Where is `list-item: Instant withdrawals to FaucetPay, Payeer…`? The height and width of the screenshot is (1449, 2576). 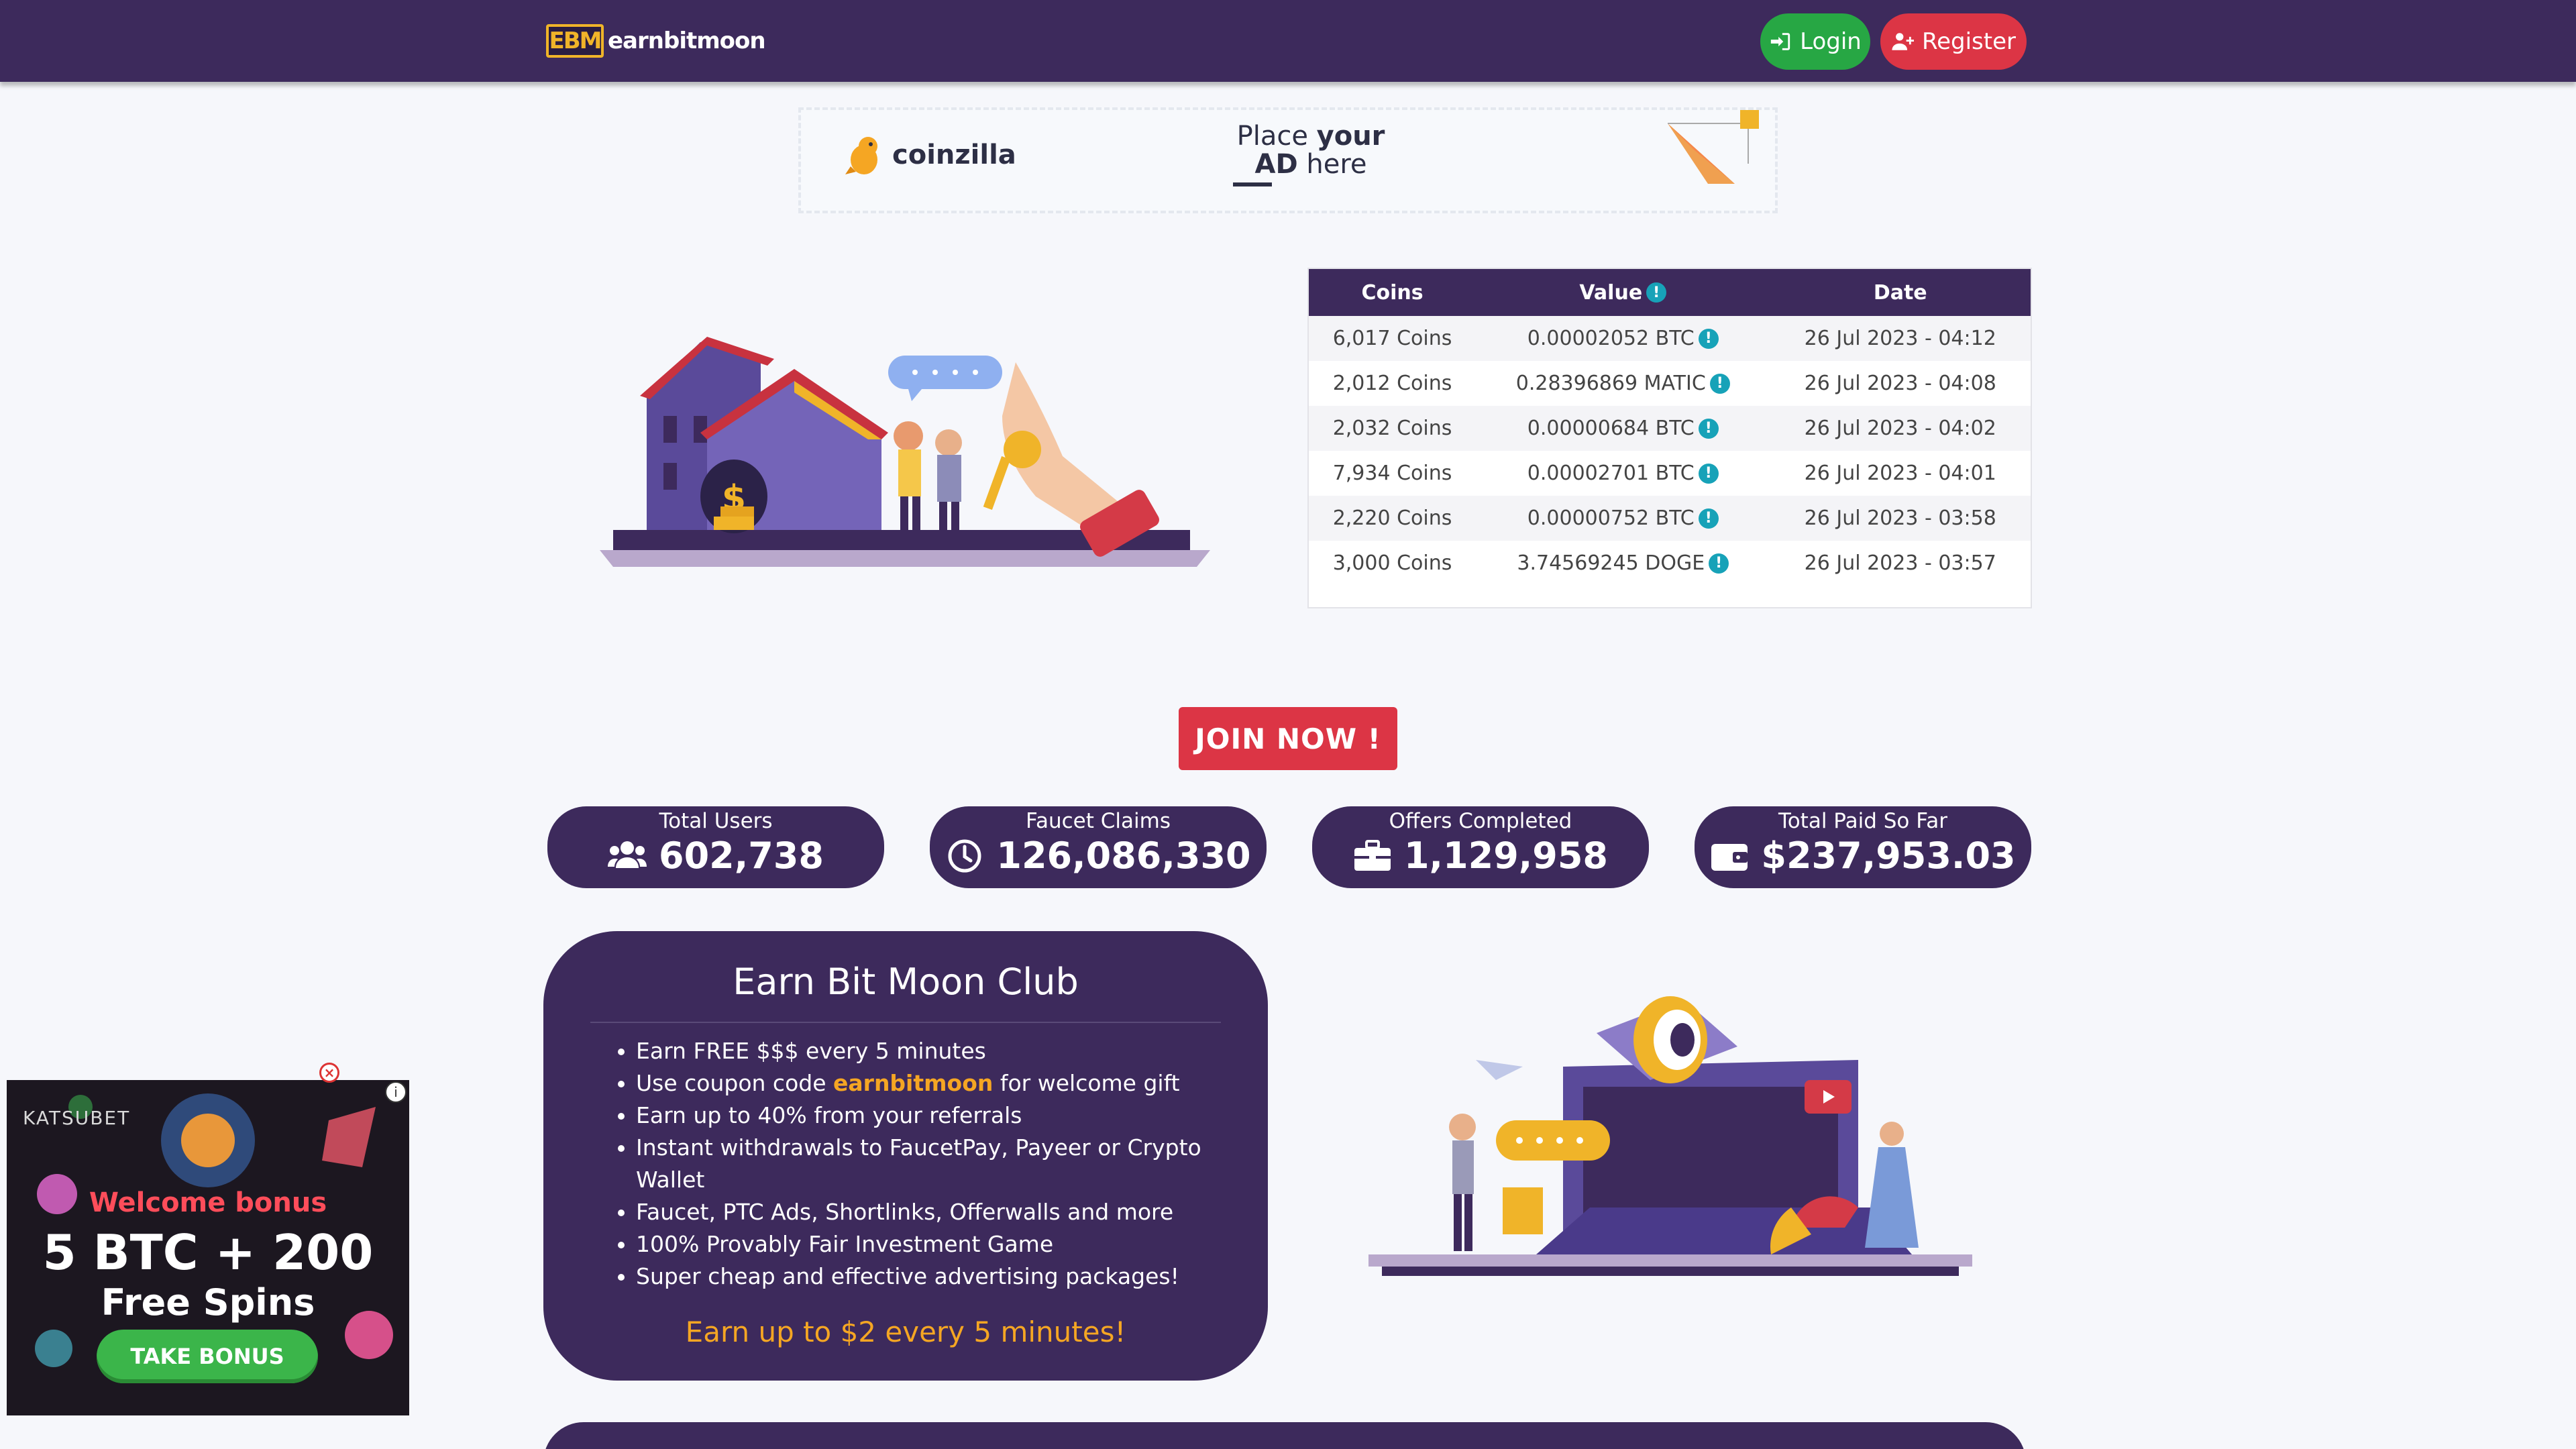
list-item: Instant withdrawals to FaucetPay, Payeer… is located at coordinates (932, 1164).